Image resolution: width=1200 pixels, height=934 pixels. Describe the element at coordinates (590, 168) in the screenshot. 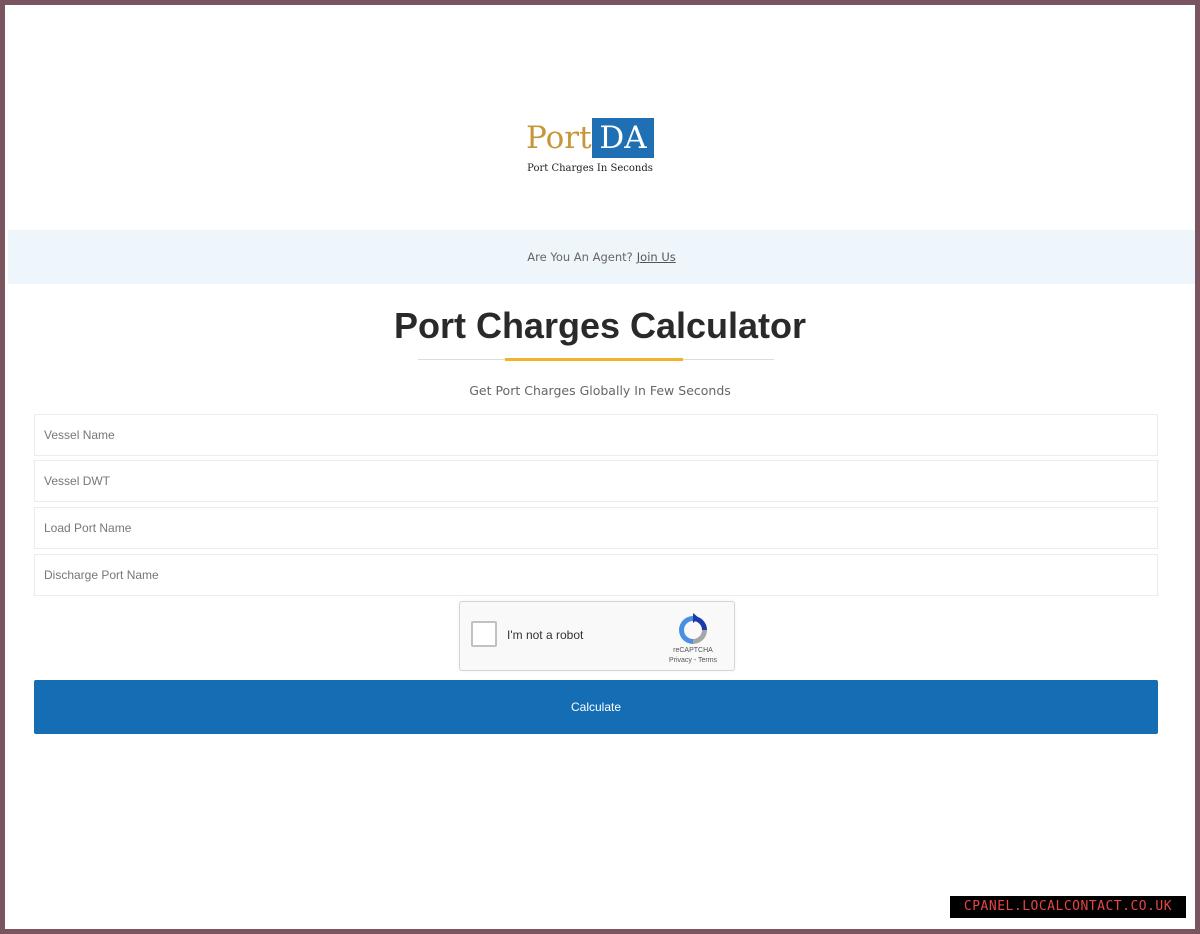

I see `logo-tagline: Port Charges In Seconds` at that location.